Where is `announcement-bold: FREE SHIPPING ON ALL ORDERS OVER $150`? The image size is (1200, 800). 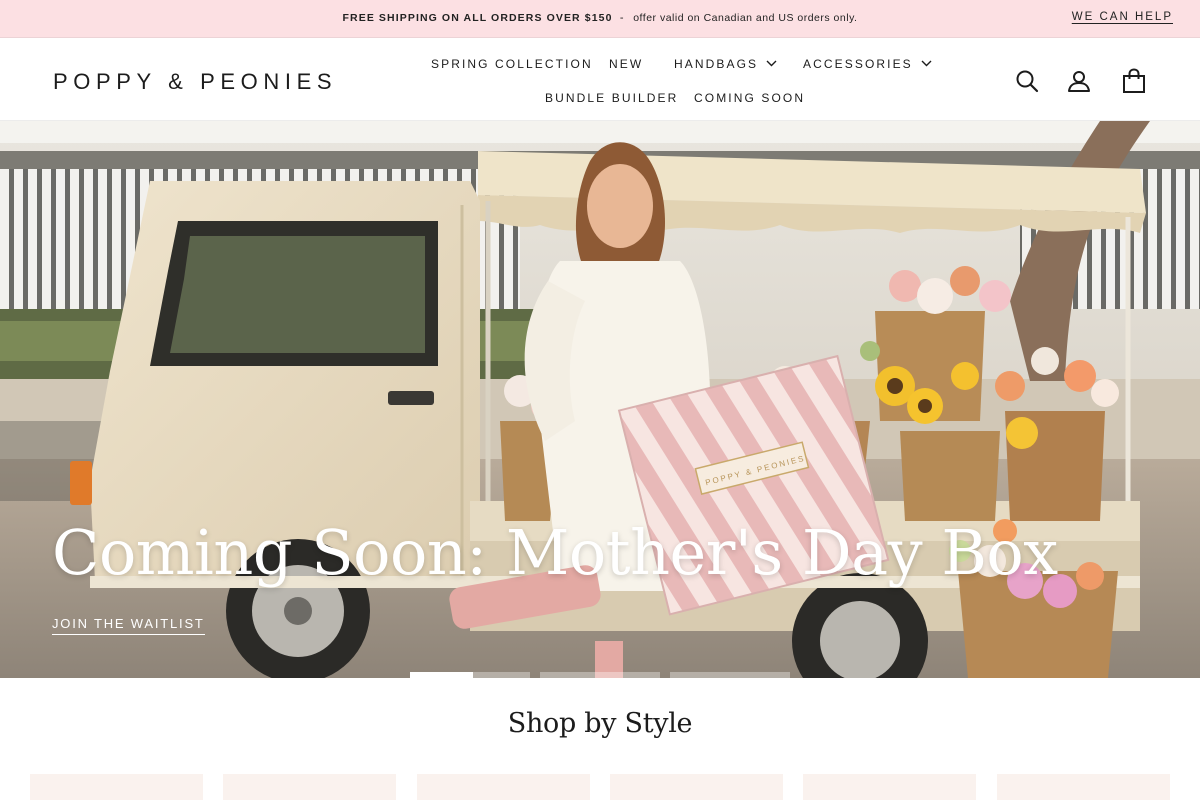
announcement-bold: FREE SHIPPING ON ALL ORDERS OVER $150 is located at coordinates (477, 18).